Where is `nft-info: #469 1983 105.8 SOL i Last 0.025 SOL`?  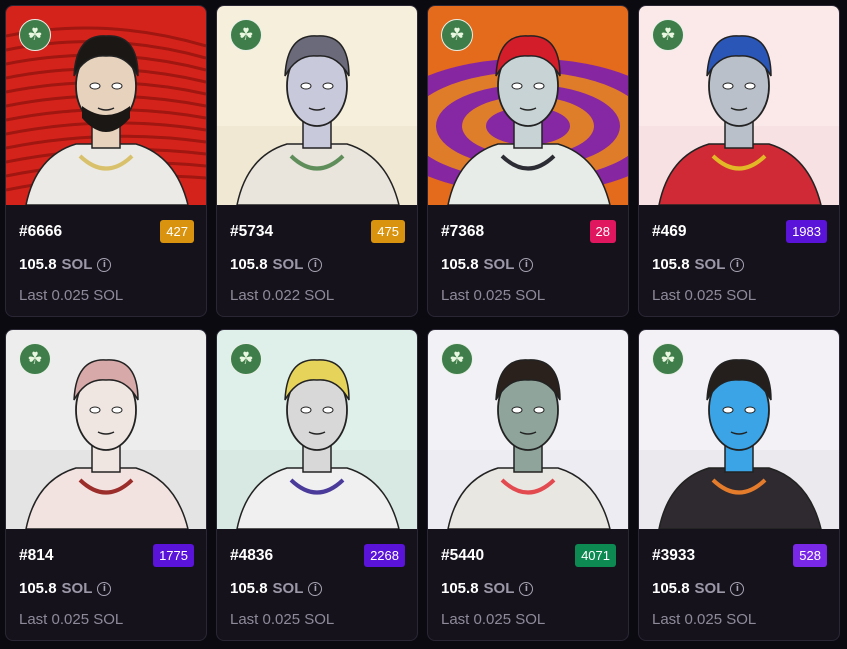 nft-info: #469 1983 105.8 SOL i Last 0.025 SOL is located at coordinates (739, 260).